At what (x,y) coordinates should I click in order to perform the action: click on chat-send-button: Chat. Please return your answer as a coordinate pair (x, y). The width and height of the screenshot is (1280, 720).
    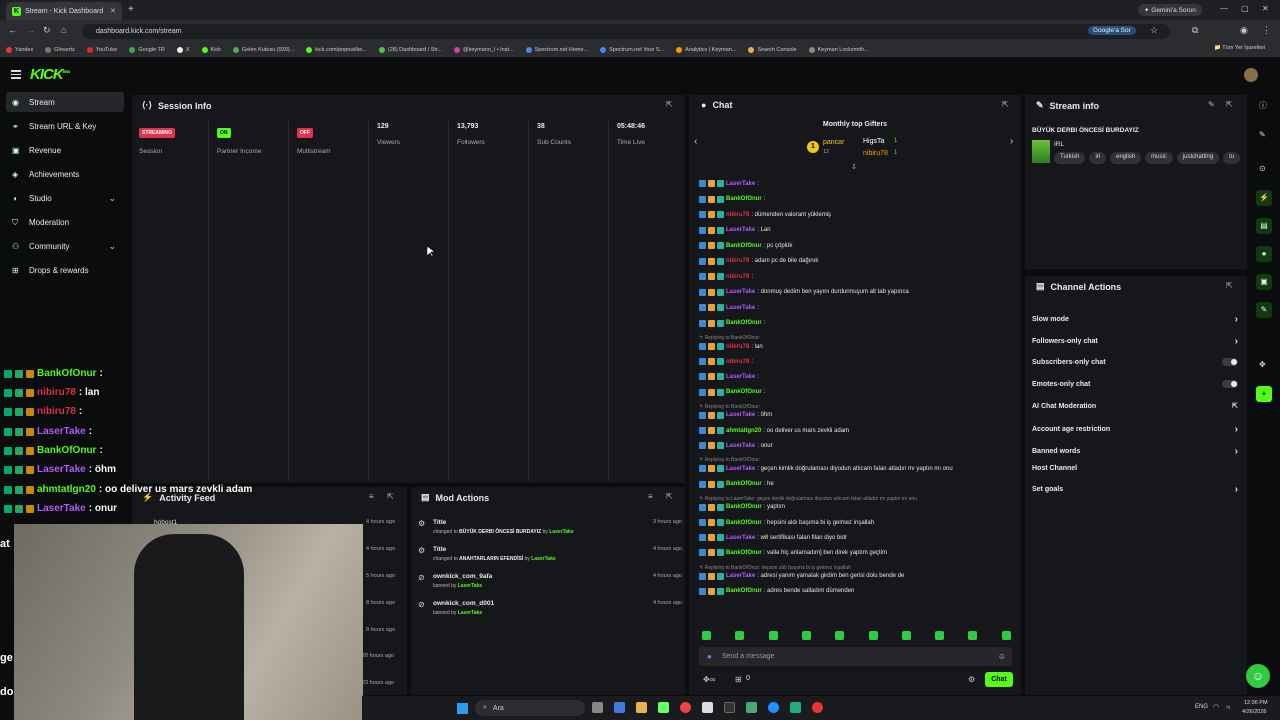
    Looking at the image, I should click on (999, 679).